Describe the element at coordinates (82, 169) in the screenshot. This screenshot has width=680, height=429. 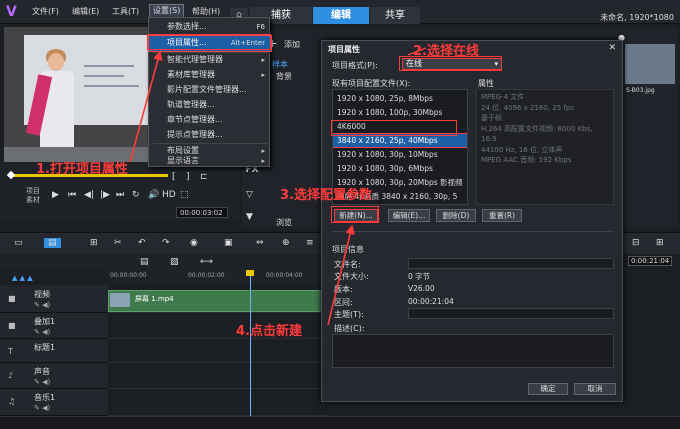
I see `annotation-step1: 1.打开项目属性` at that location.